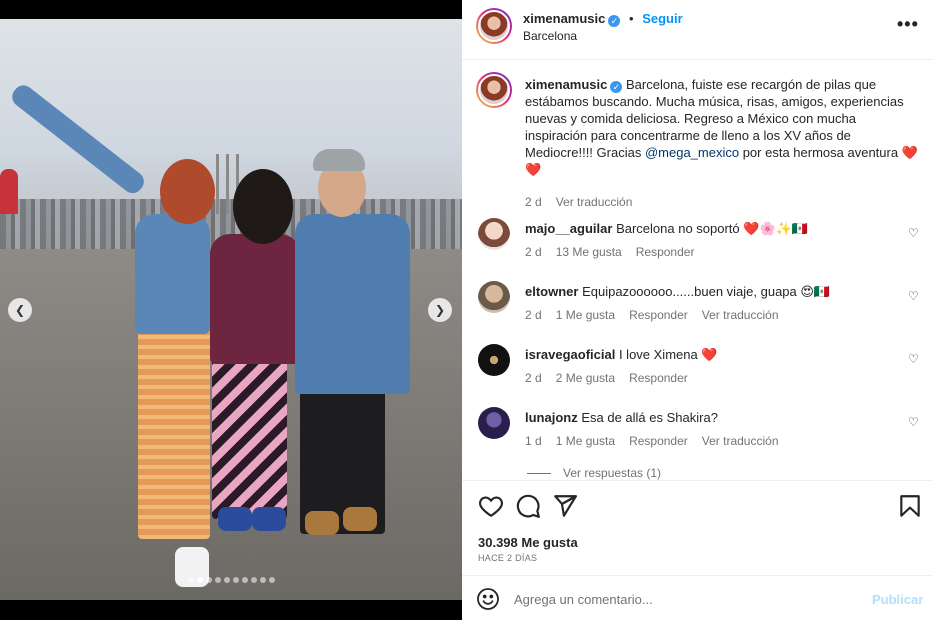 Image resolution: width=933 pixels, height=620 pixels. I want to click on comment-button, so click(528, 506).